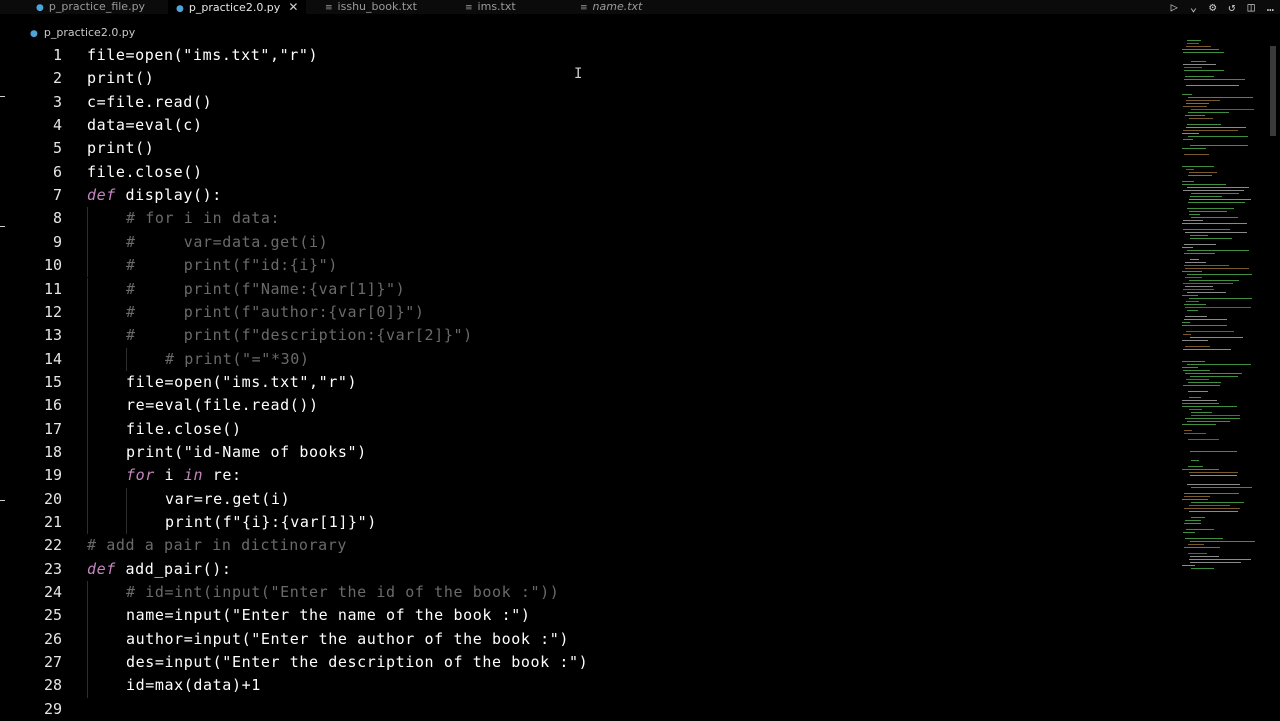 The height and width of the screenshot is (721, 1280). I want to click on line-number: 15, so click(52, 381).